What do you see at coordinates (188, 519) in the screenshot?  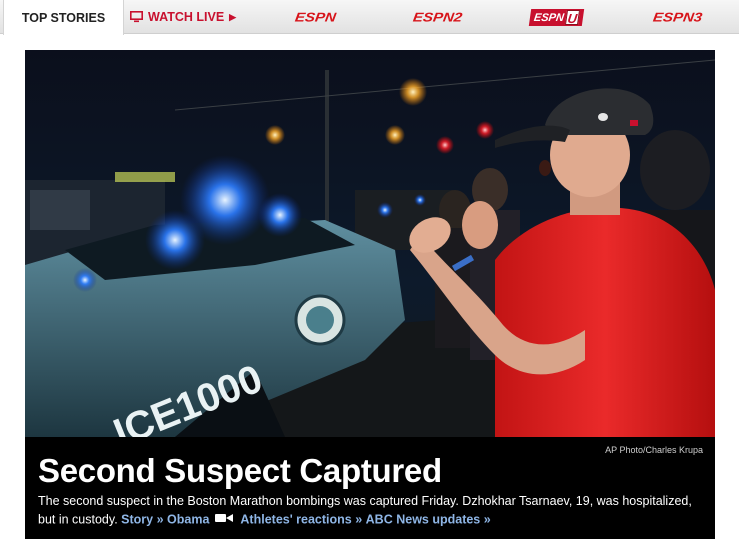 I see `obama-link: Obama` at bounding box center [188, 519].